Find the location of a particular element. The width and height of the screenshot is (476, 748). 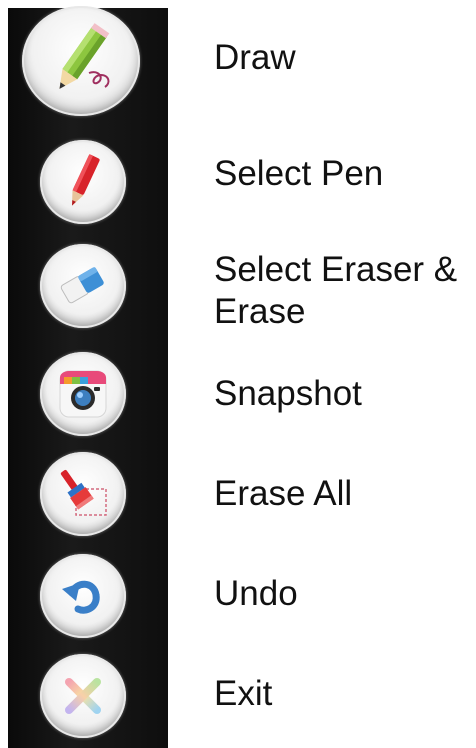

pencil-icon is located at coordinates (81, 61).